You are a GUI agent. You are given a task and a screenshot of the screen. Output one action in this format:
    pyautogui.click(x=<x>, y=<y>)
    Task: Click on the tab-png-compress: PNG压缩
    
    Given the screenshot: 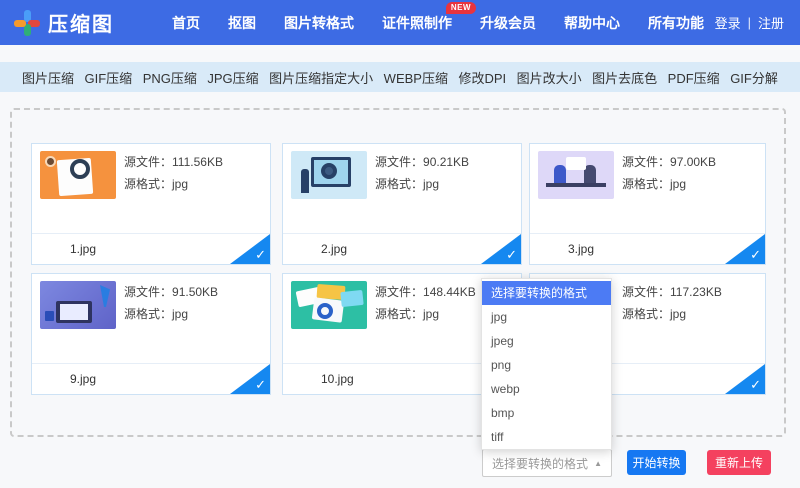 What is the action you would take?
    pyautogui.click(x=170, y=77)
    